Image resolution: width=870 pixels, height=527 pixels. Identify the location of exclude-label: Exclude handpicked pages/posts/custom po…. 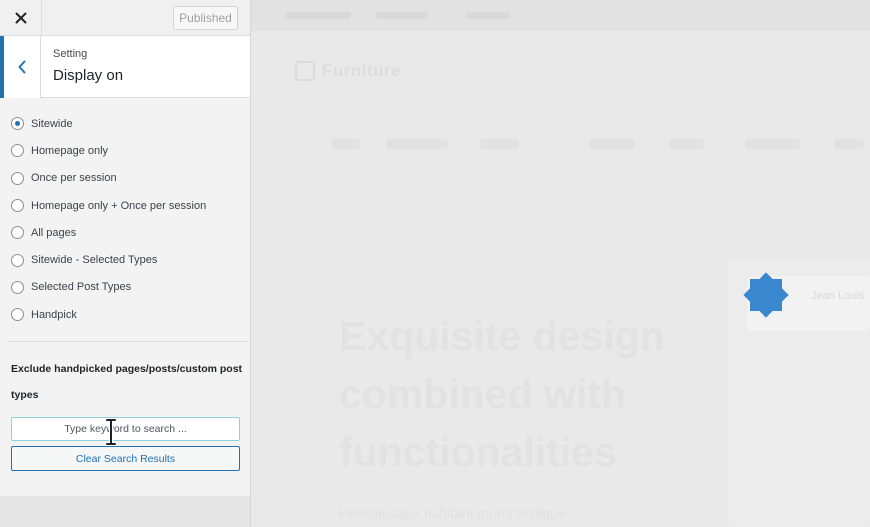
(127, 382).